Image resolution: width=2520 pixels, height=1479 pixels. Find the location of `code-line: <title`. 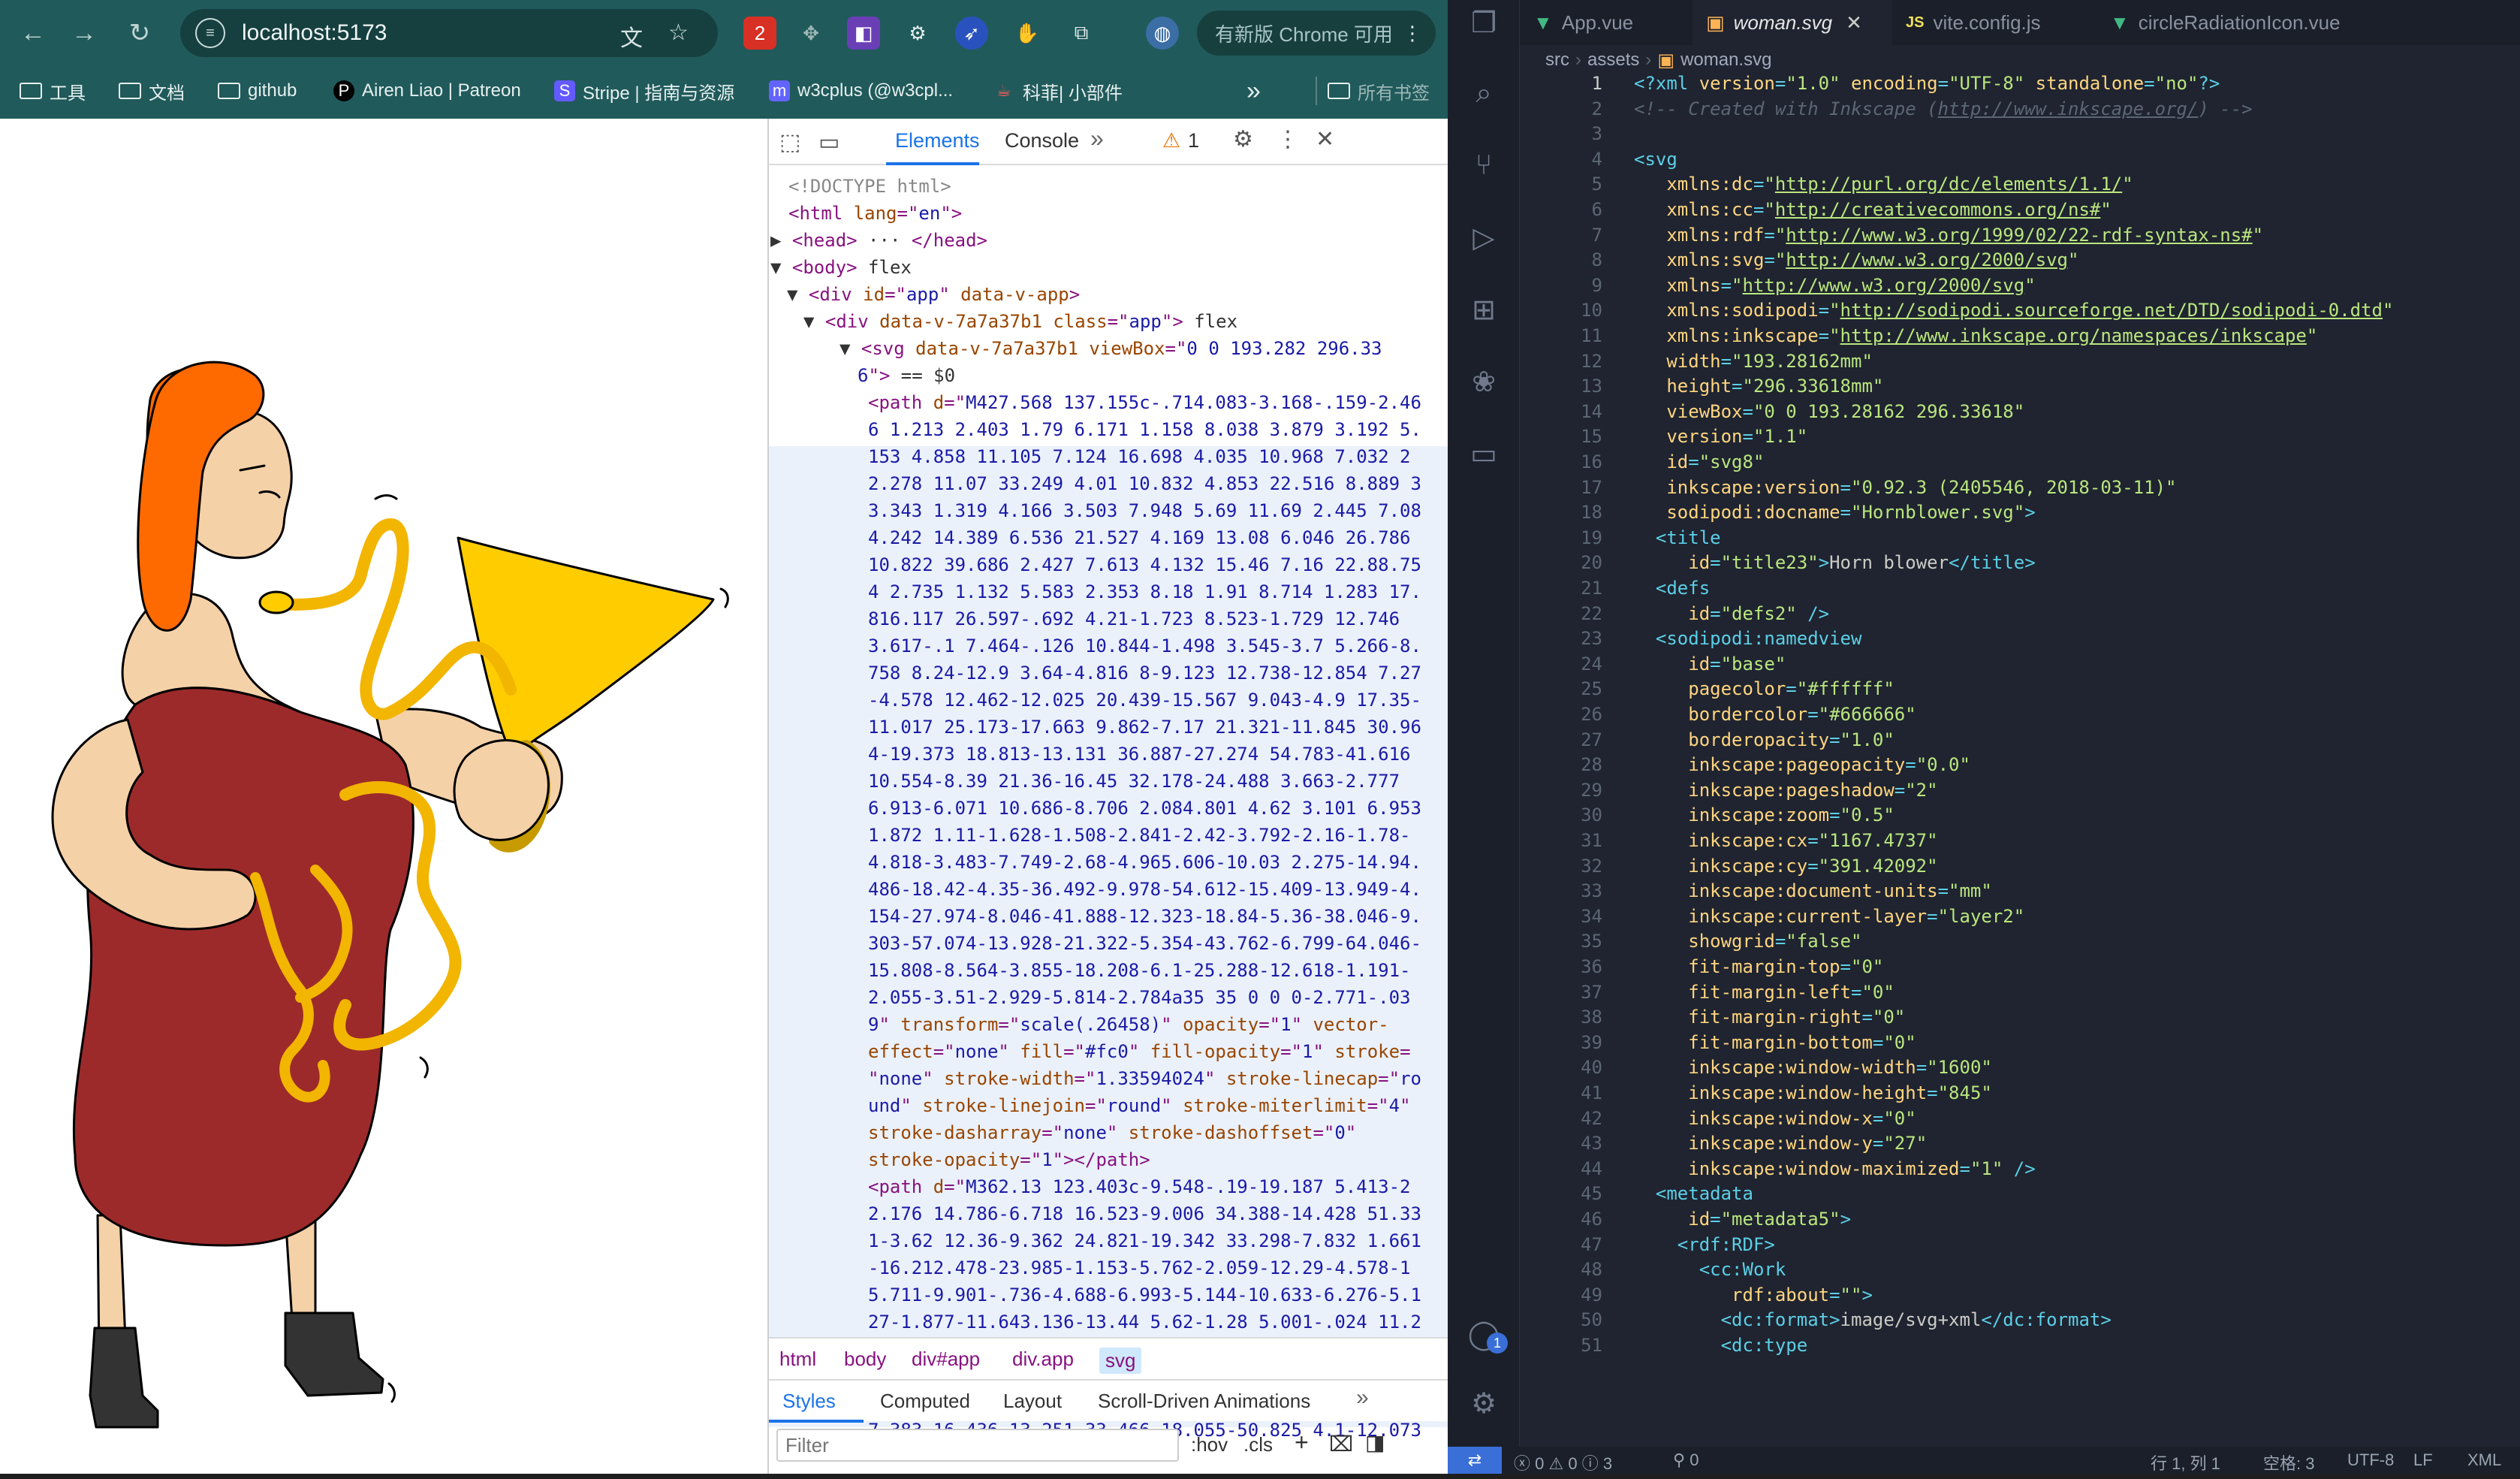

code-line: <title is located at coordinates (1677, 537).